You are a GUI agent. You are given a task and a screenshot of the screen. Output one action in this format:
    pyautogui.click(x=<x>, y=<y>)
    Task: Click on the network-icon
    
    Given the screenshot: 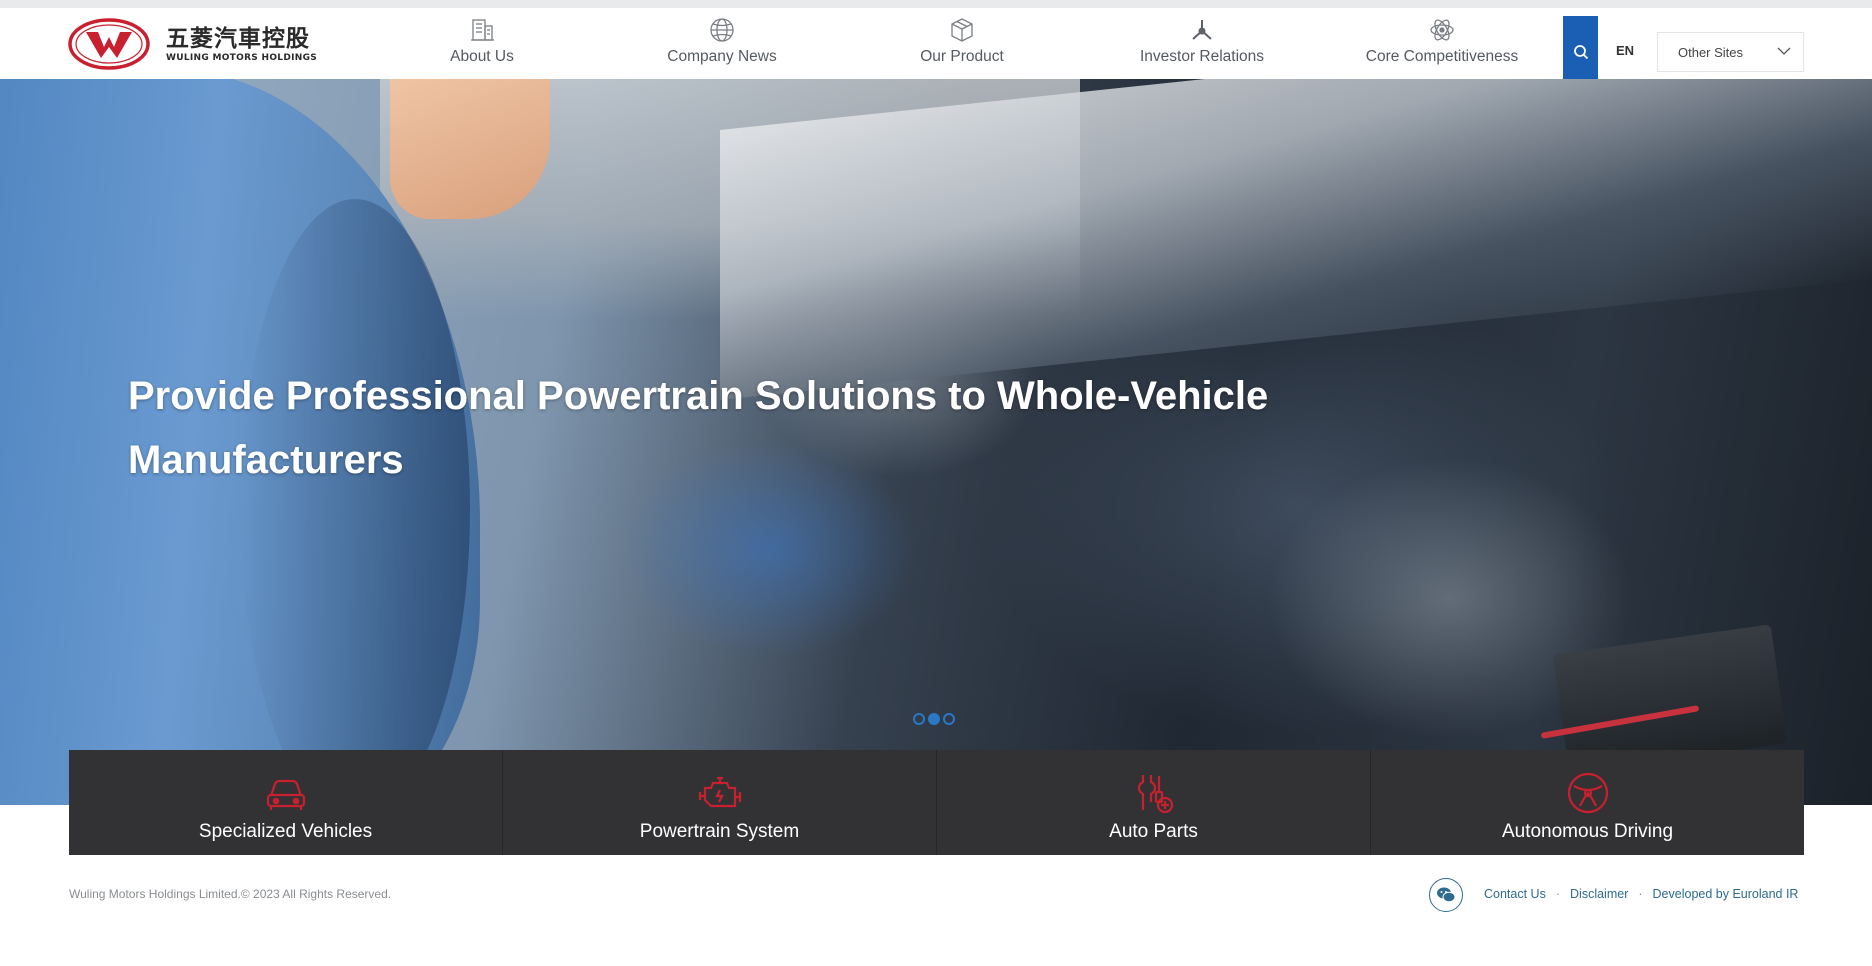 What is the action you would take?
    pyautogui.click(x=1202, y=30)
    